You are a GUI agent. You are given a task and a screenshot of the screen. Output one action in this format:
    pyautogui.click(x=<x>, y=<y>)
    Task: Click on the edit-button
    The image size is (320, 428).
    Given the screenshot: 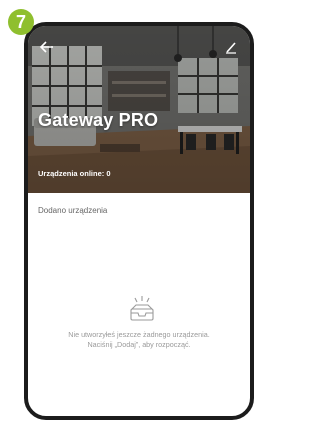 What is the action you would take?
    pyautogui.click(x=231, y=47)
    